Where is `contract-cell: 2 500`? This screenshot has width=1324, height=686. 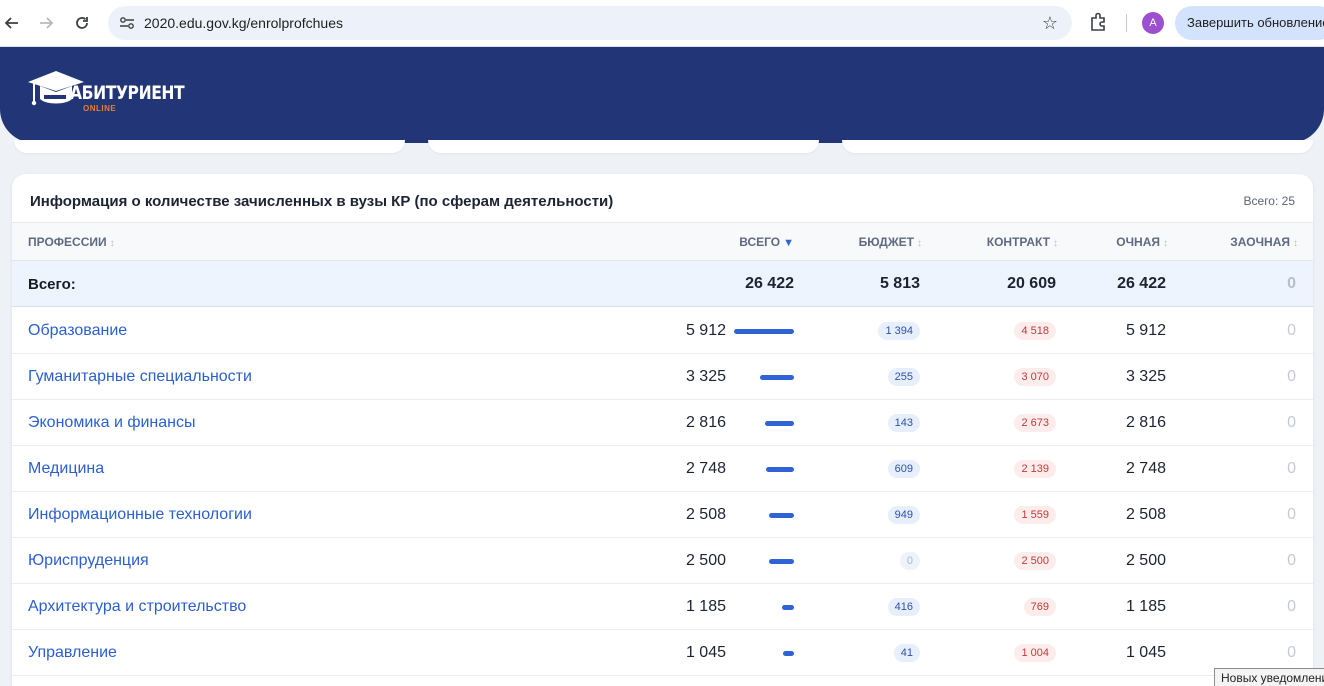
contract-cell: 2 500 is located at coordinates (1035, 561).